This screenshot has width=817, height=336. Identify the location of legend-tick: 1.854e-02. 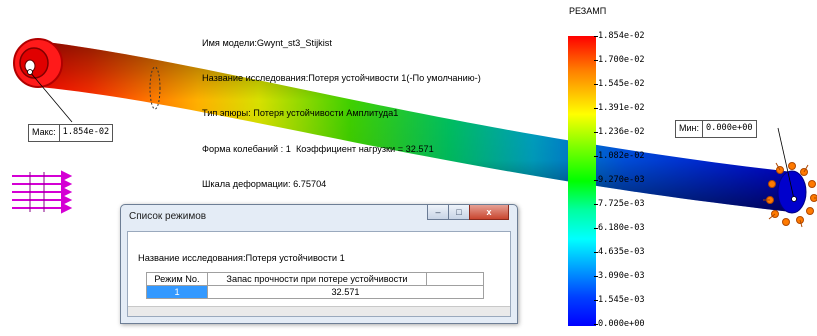
(619, 36).